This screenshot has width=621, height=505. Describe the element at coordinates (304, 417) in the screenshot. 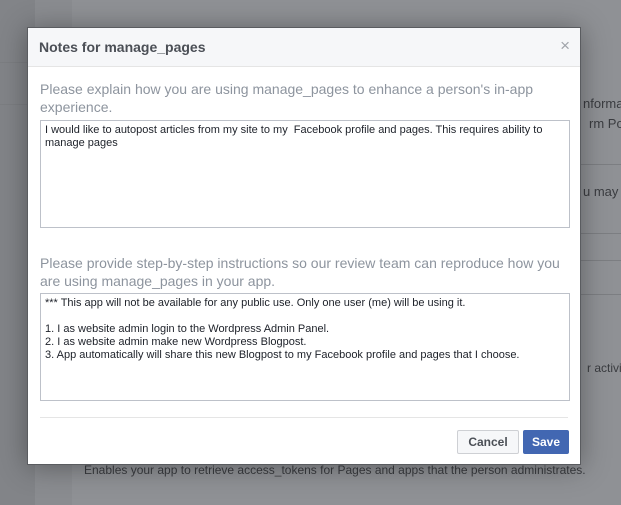

I see `dialog-footer-divider` at that location.